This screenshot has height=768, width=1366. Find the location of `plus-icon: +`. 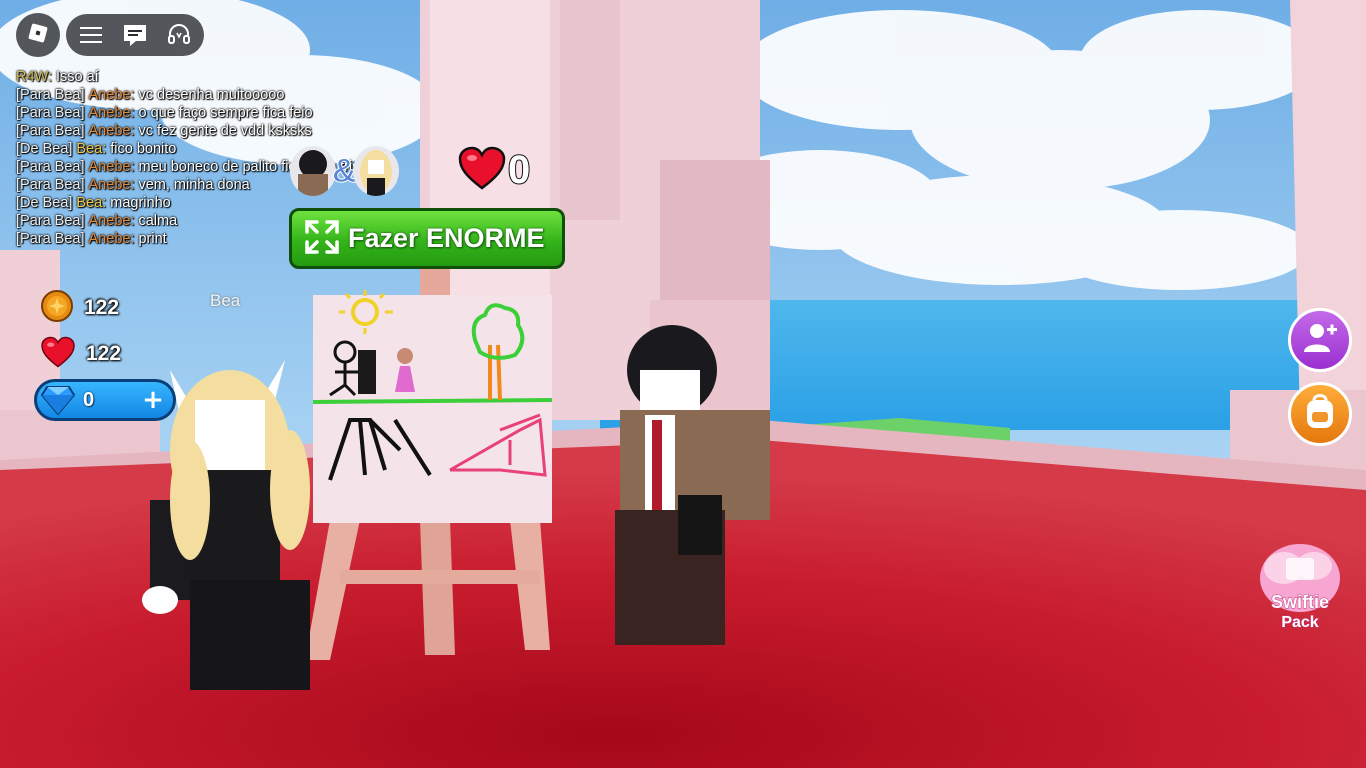

plus-icon: + is located at coordinates (153, 400).